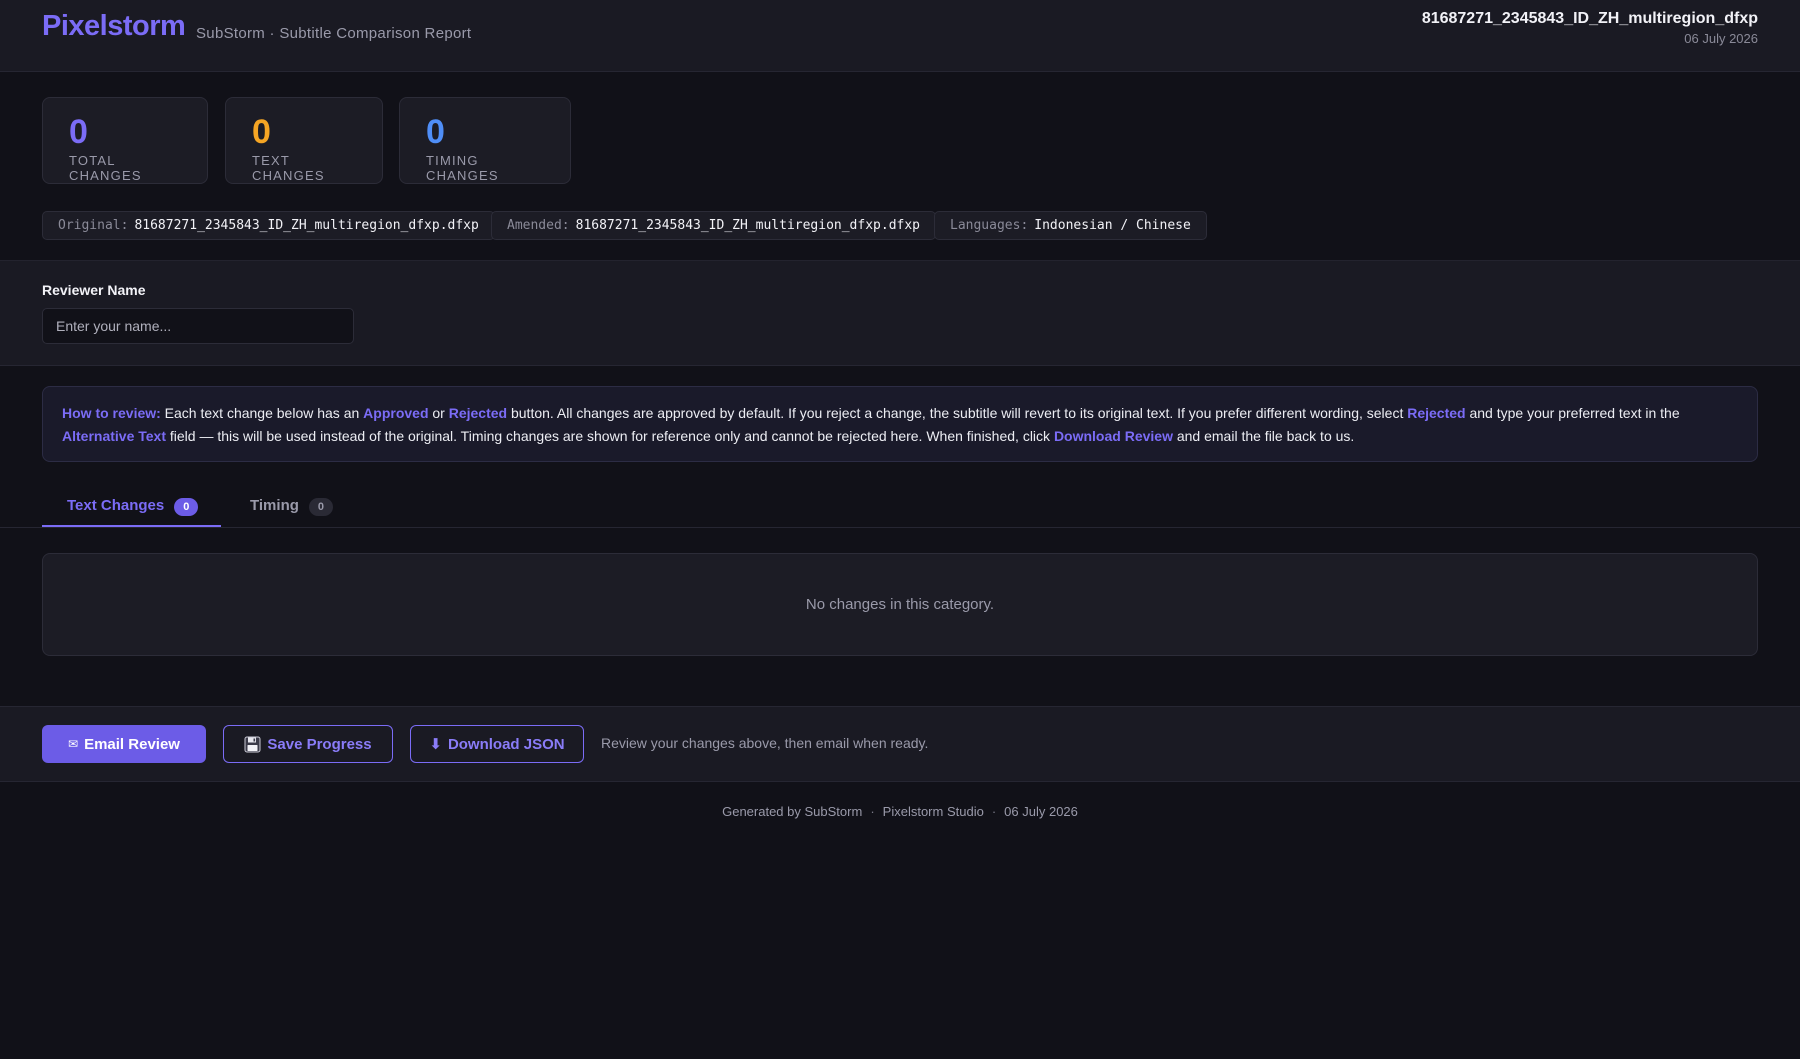 Image resolution: width=1800 pixels, height=1059 pixels. I want to click on tab-timing: Timing 0, so click(289, 509).